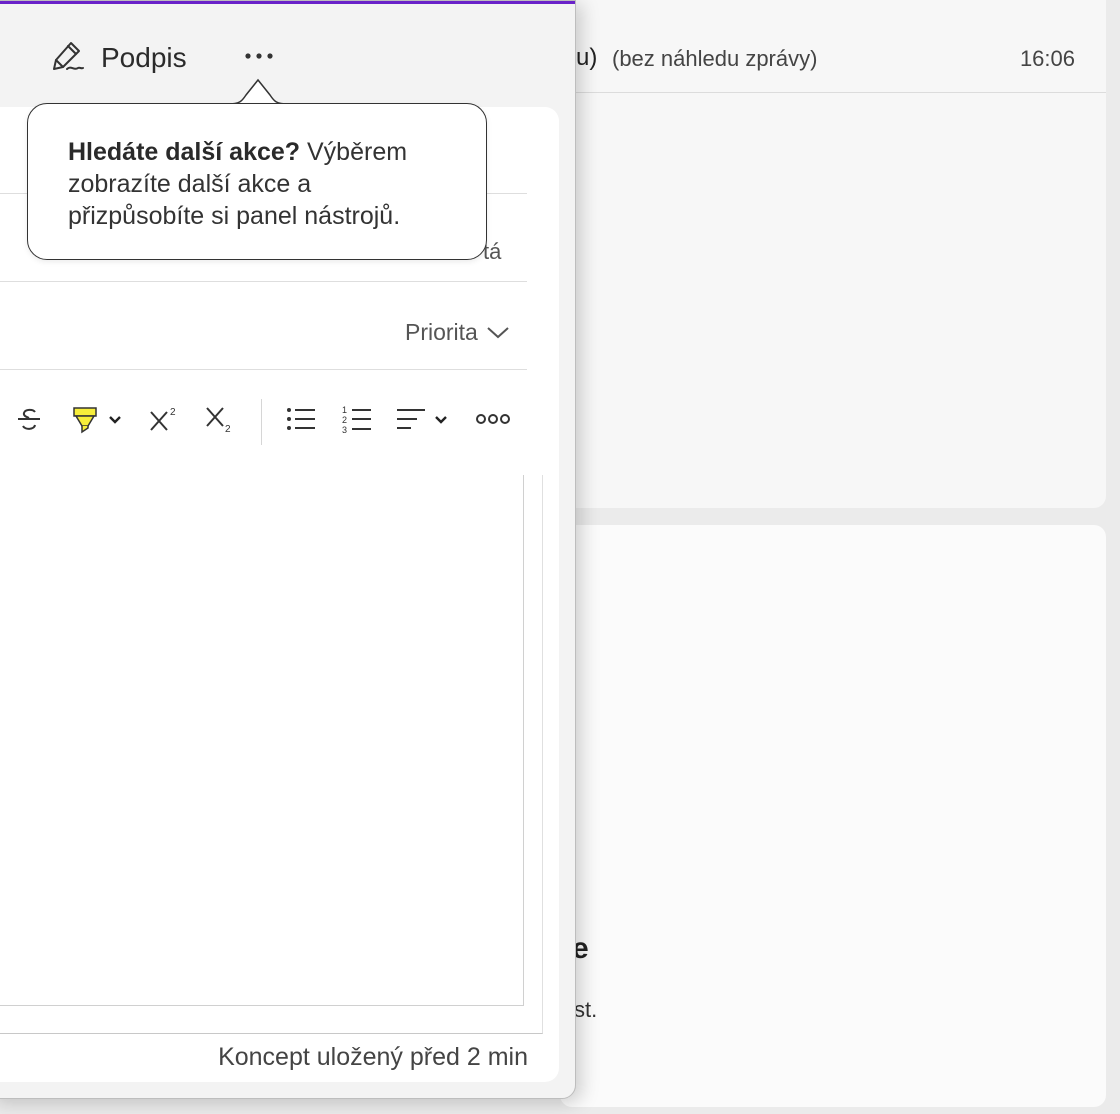 The width and height of the screenshot is (1120, 1114). What do you see at coordinates (841, 61) in the screenshot?
I see `message-row: u) (bez náhledu zprávy) 16:06` at bounding box center [841, 61].